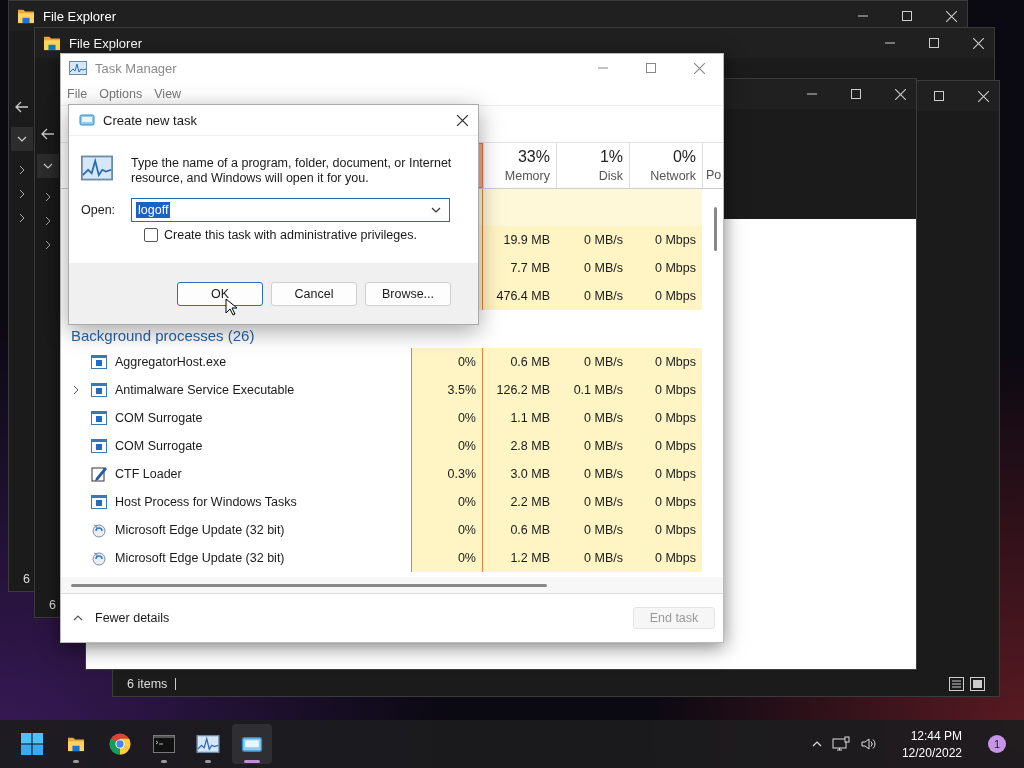 The height and width of the screenshot is (768, 1024). What do you see at coordinates (171, 362) in the screenshot?
I see `process-name: AggregatorHost.exe` at bounding box center [171, 362].